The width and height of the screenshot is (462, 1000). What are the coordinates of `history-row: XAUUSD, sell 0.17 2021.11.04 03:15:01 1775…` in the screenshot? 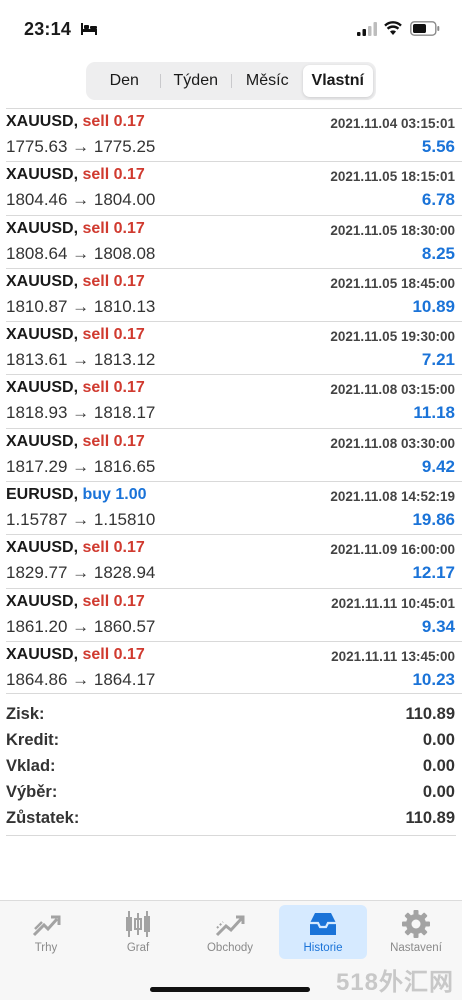 It's located at (234, 134).